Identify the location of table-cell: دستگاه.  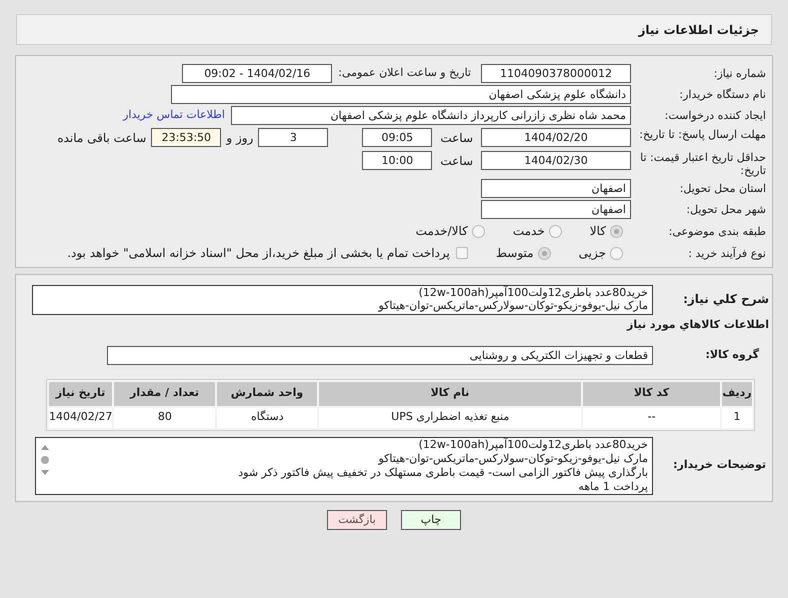
(267, 418).